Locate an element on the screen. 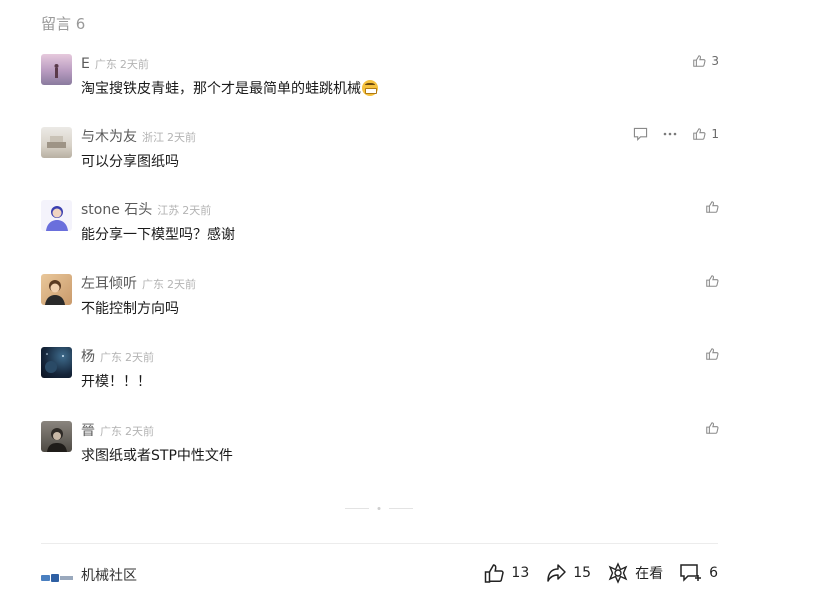  comment-item: E 广东 2天前 淘宝搜铁皮青蛙，那个才是最简单的蛙跳机械 3 is located at coordinates (380, 79).